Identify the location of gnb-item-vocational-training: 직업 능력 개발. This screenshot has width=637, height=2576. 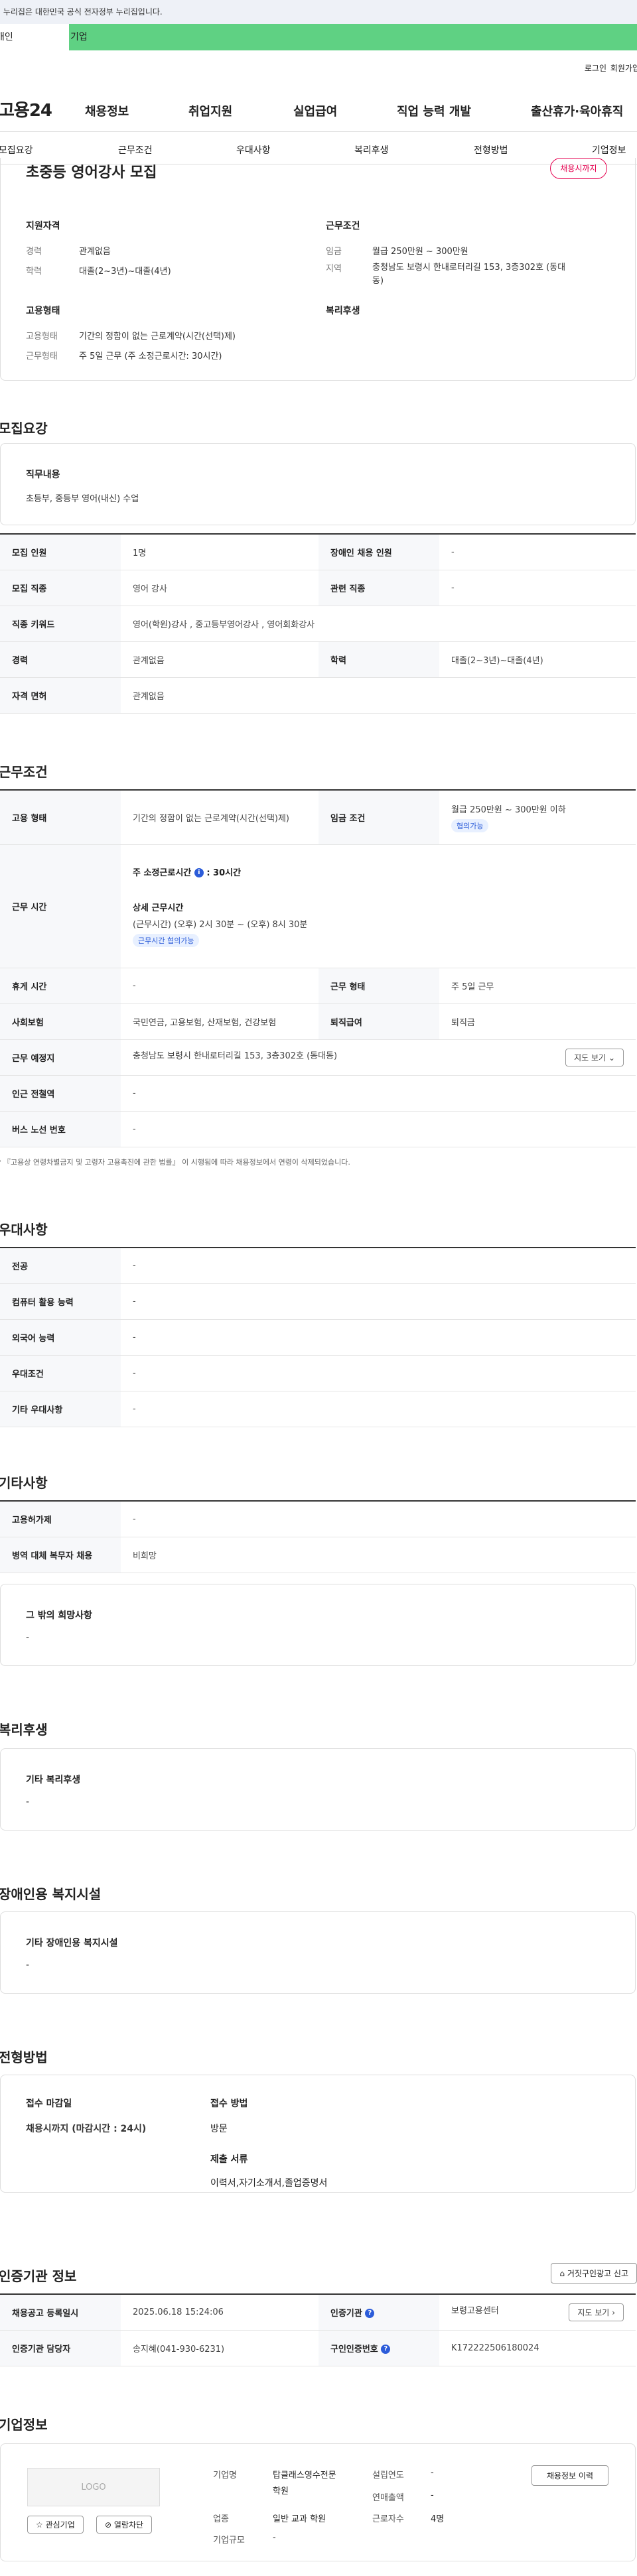
(434, 111).